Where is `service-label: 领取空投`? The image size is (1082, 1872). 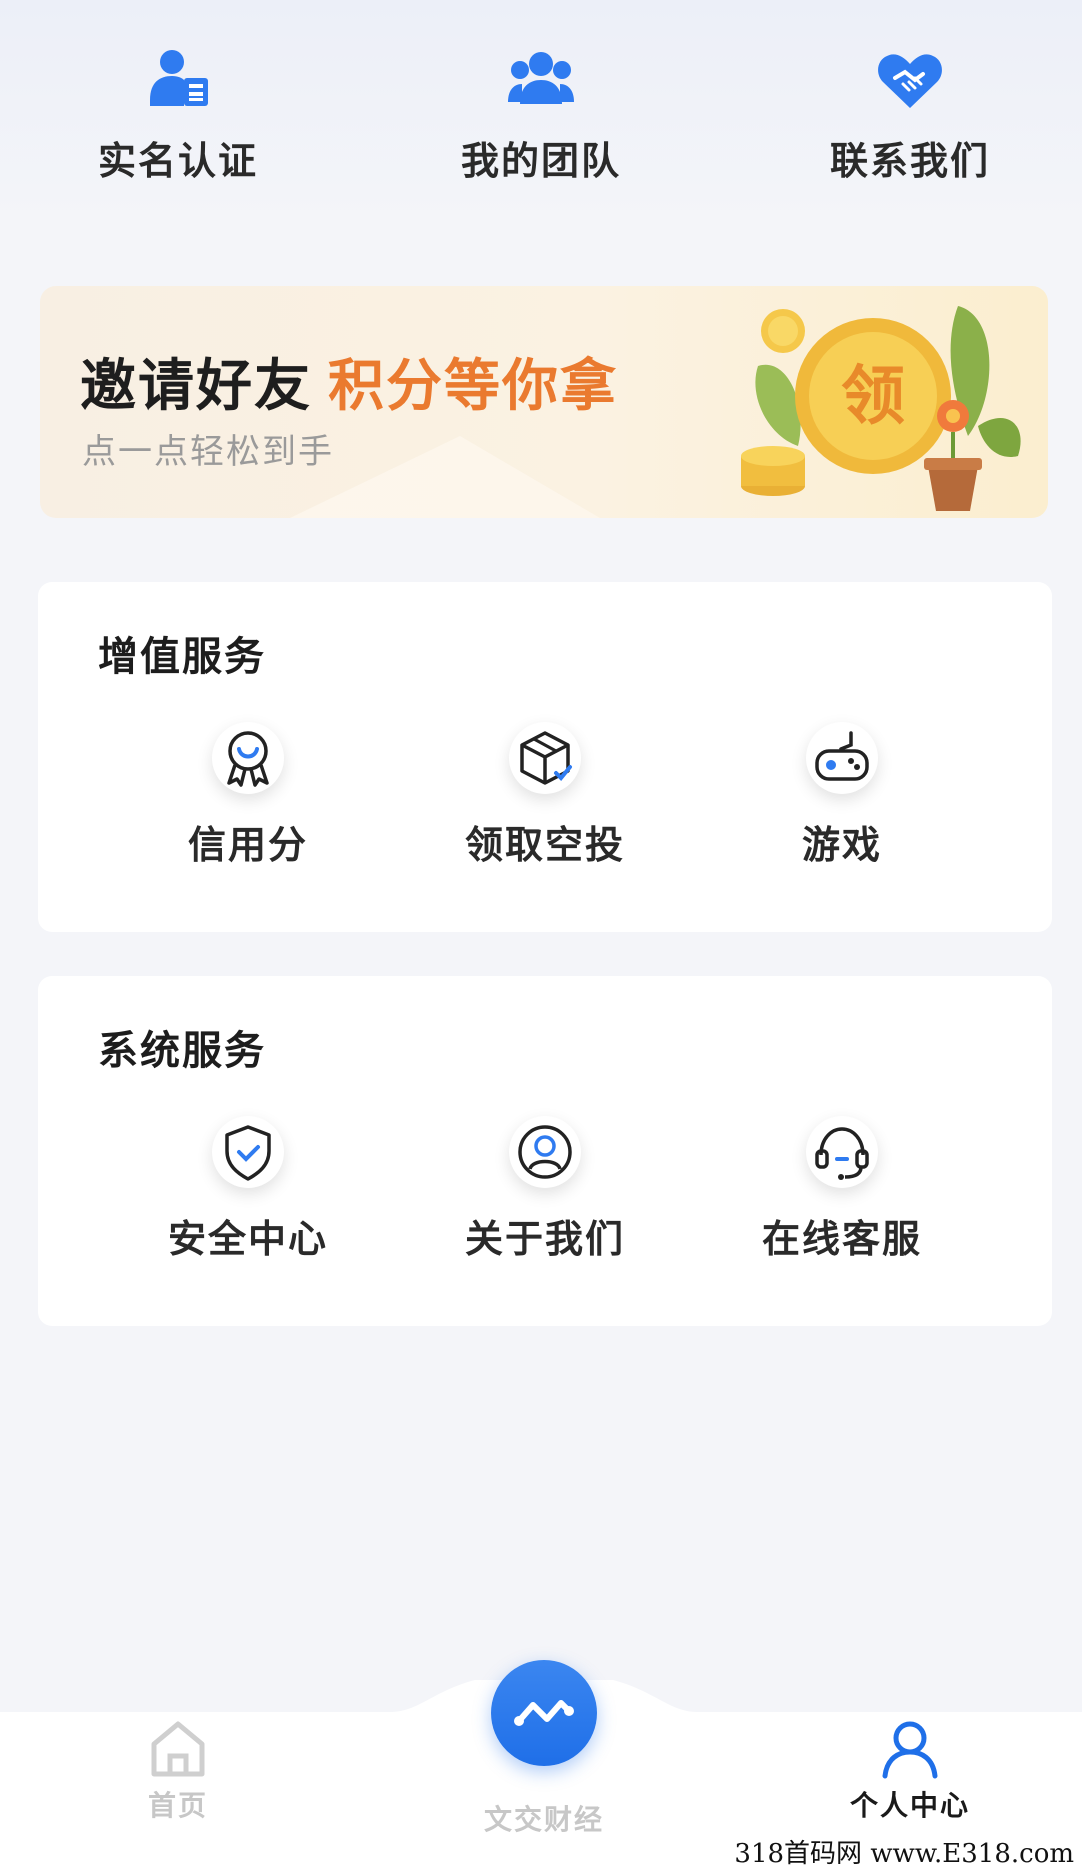 service-label: 领取空投 is located at coordinates (544, 845).